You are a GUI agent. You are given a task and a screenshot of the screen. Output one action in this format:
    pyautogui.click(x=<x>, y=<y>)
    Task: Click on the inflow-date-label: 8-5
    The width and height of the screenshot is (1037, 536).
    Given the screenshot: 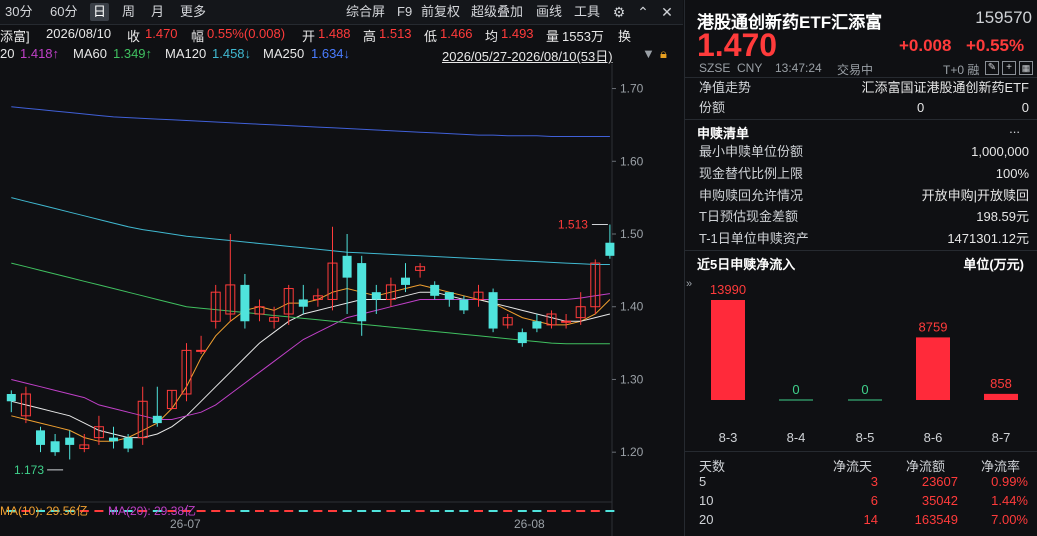 What is the action you would take?
    pyautogui.click(x=865, y=437)
    